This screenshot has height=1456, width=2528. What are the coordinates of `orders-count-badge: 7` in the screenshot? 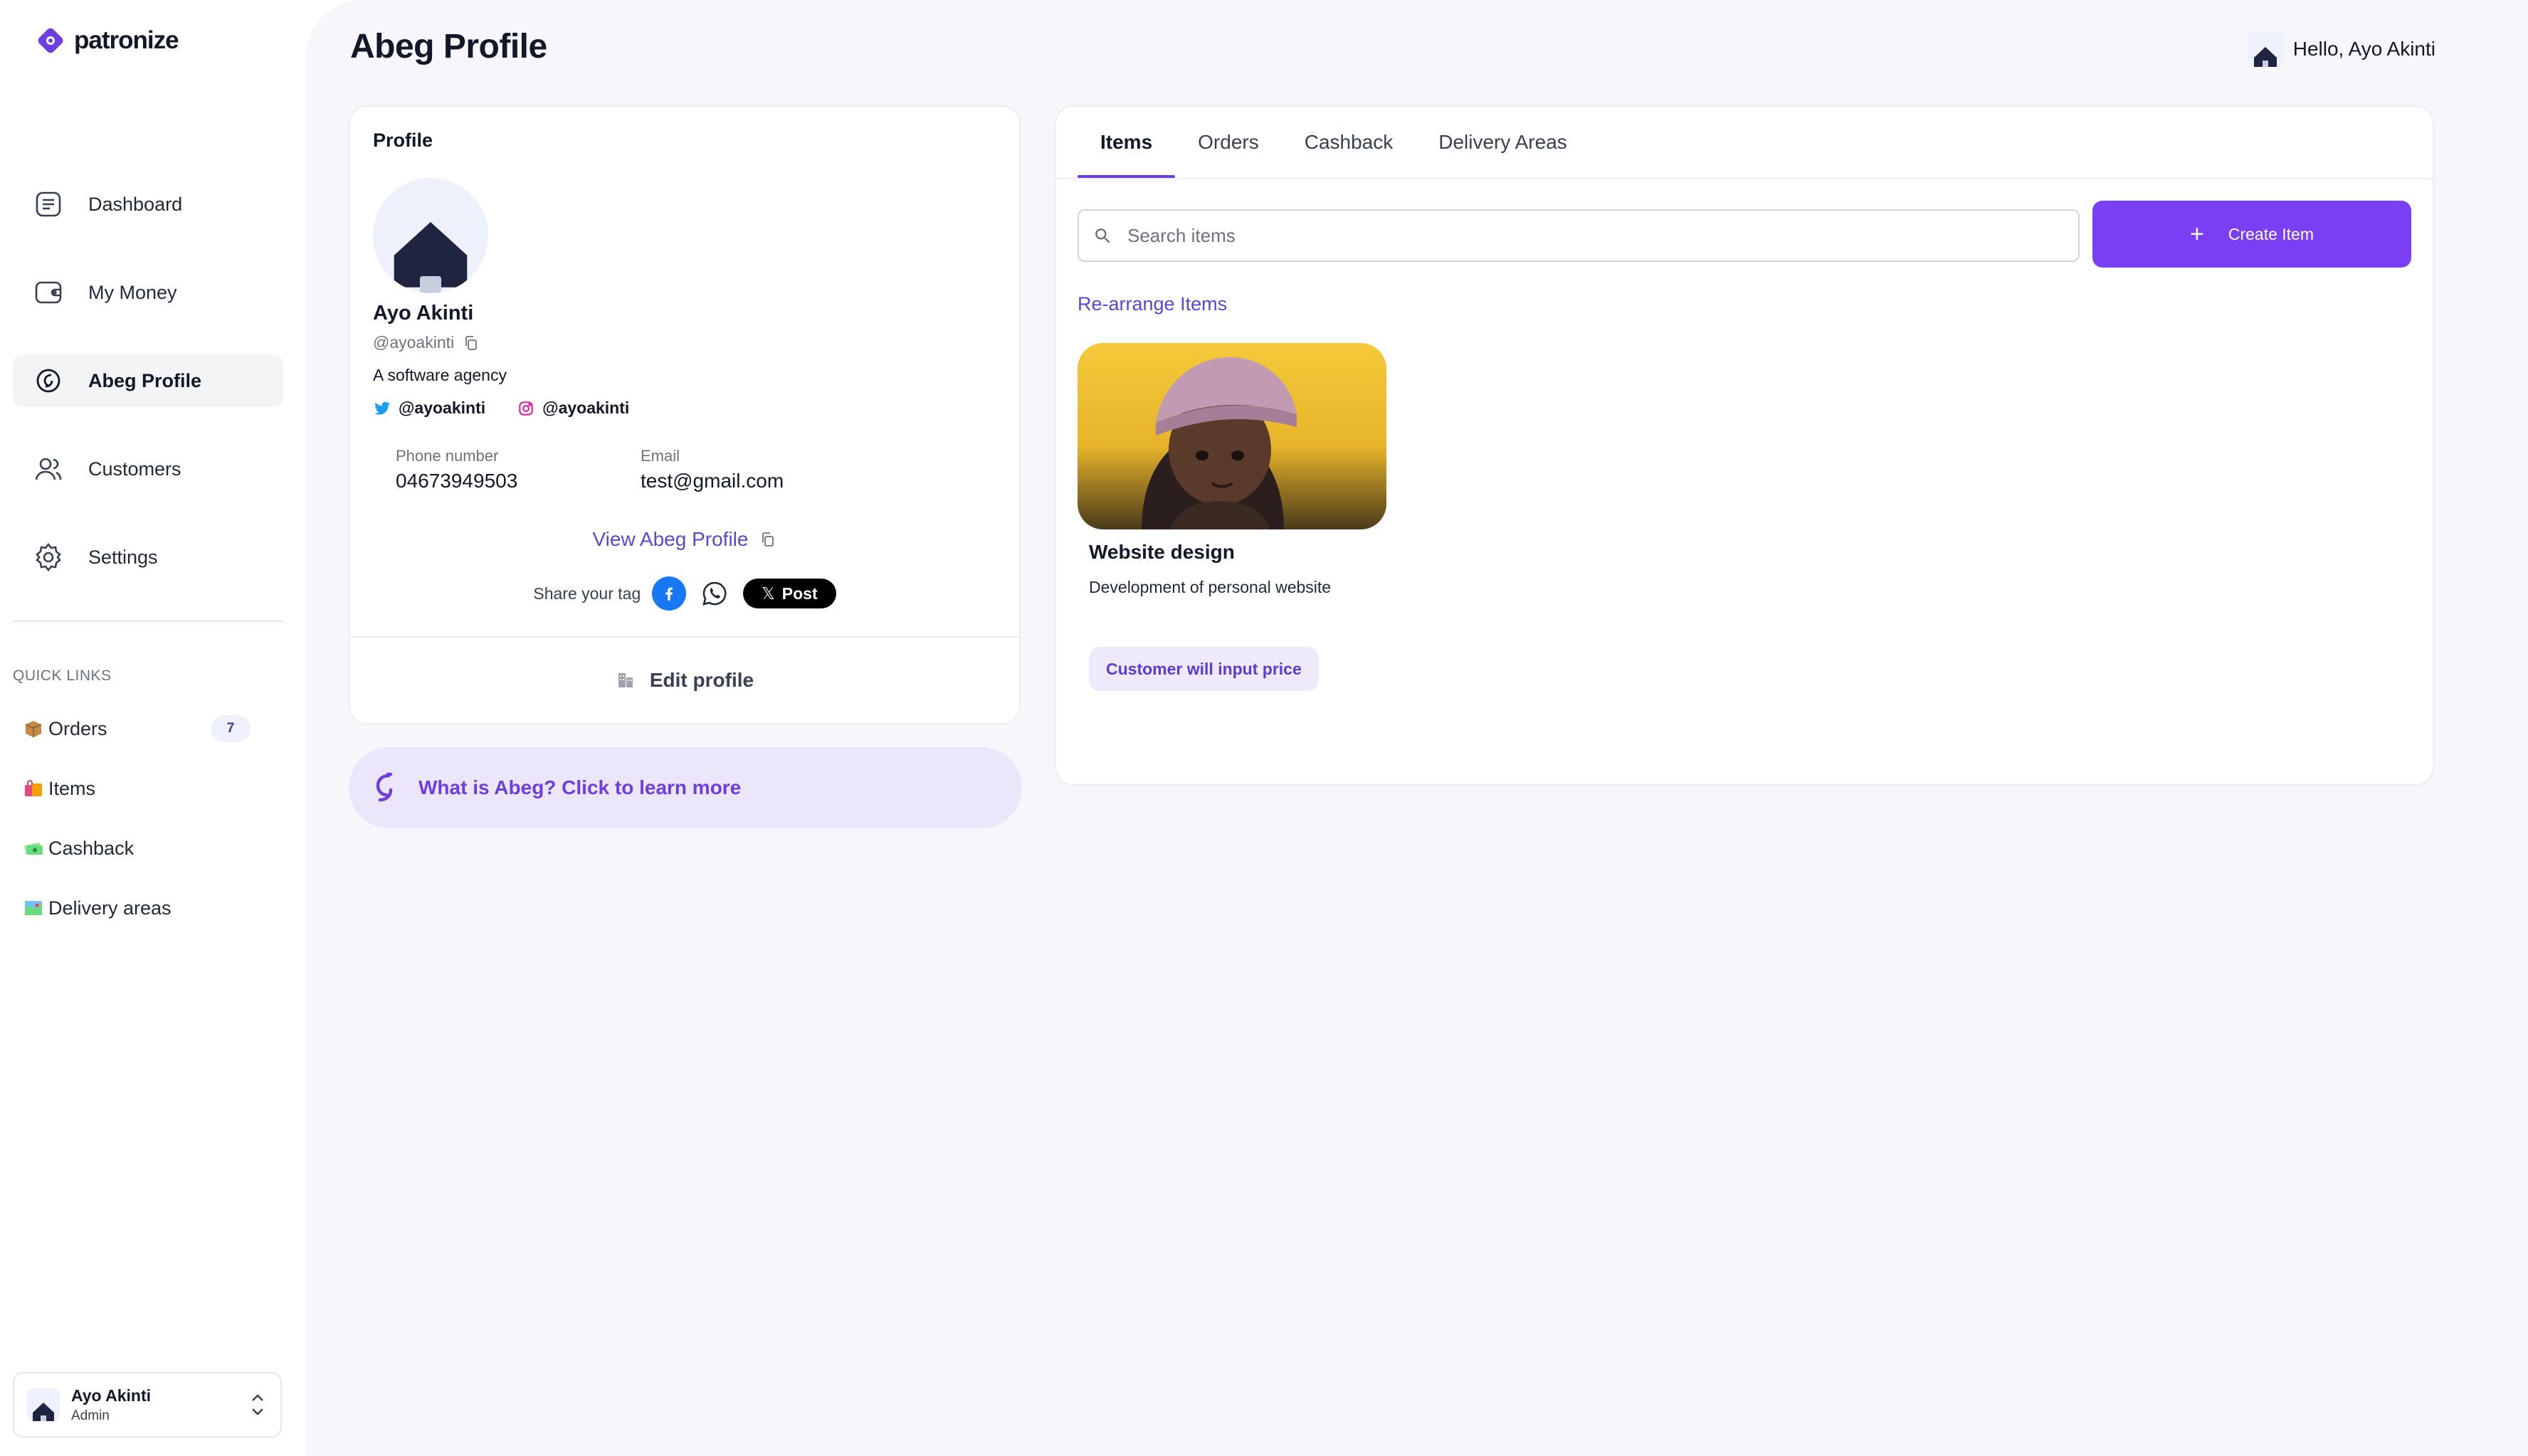 It's located at (231, 728).